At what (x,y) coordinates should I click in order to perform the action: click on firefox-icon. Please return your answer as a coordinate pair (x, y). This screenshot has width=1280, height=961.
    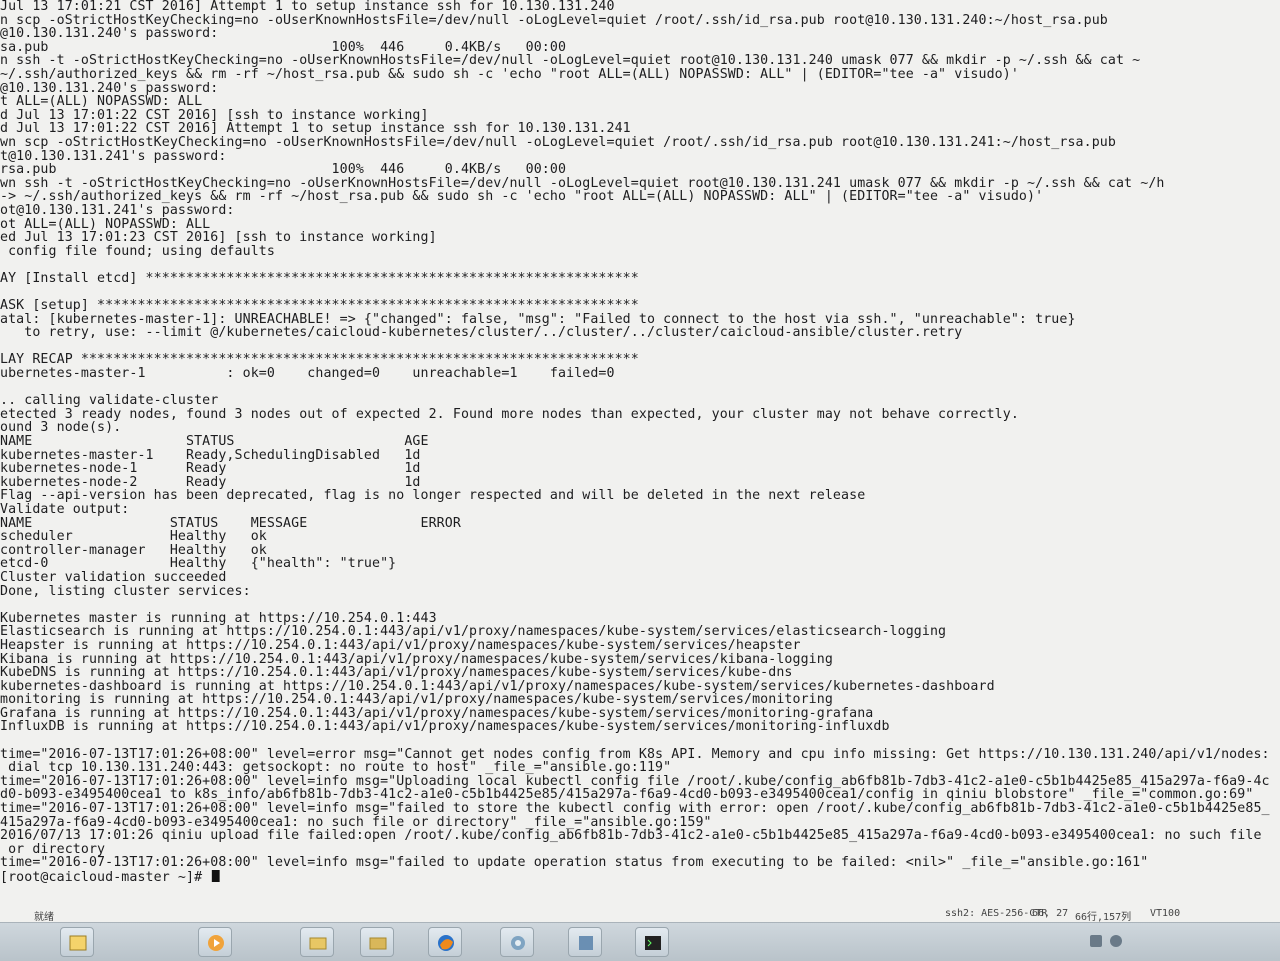
    Looking at the image, I should click on (445, 942).